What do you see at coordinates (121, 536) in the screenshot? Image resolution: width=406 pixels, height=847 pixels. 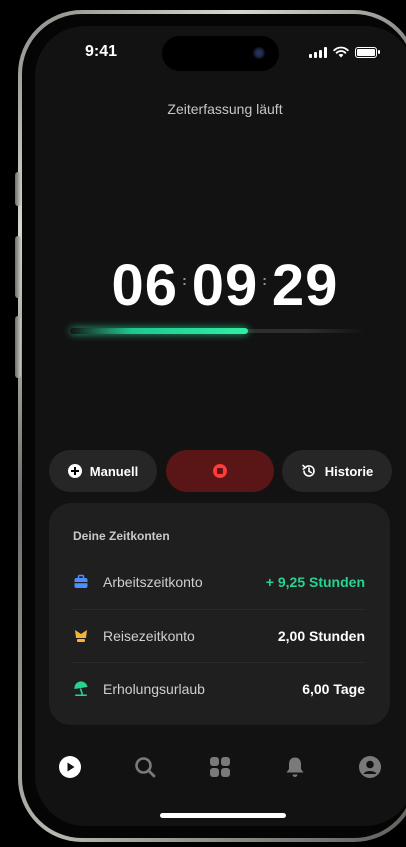 I see `card-title: Deine Zeitkonten` at bounding box center [121, 536].